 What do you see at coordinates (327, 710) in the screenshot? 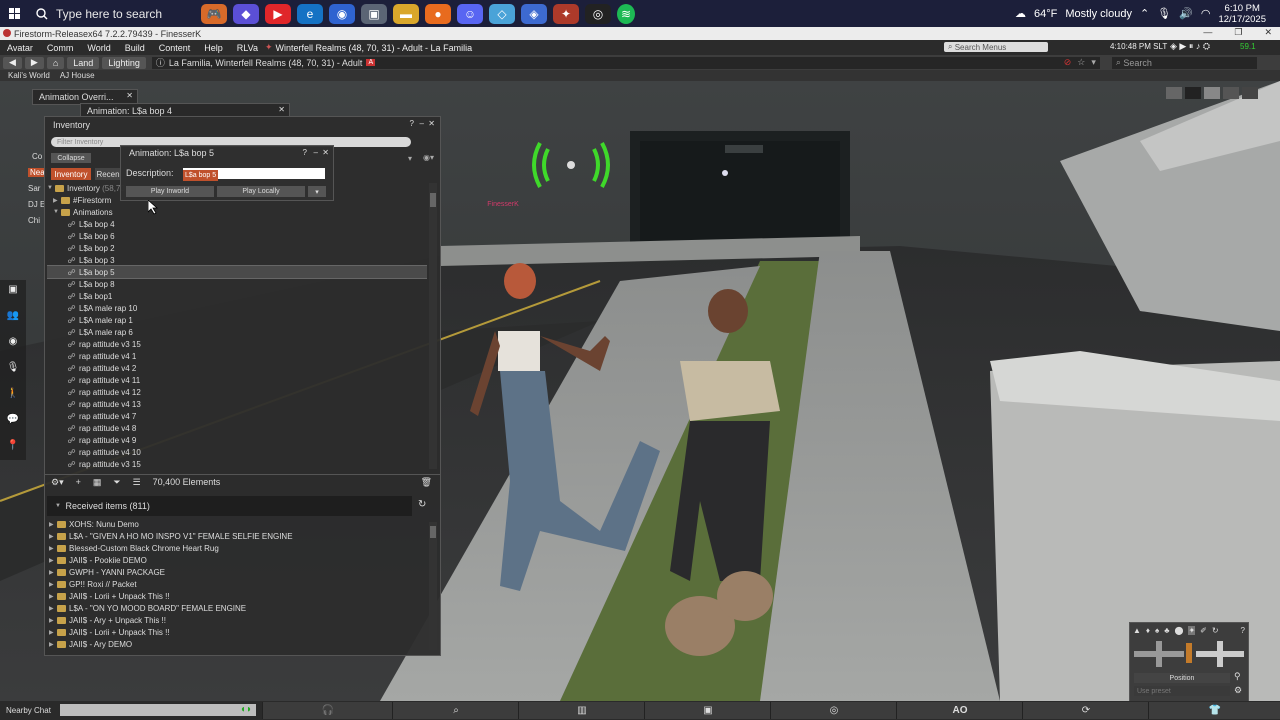
I see `headset-button: 🎧` at bounding box center [327, 710].